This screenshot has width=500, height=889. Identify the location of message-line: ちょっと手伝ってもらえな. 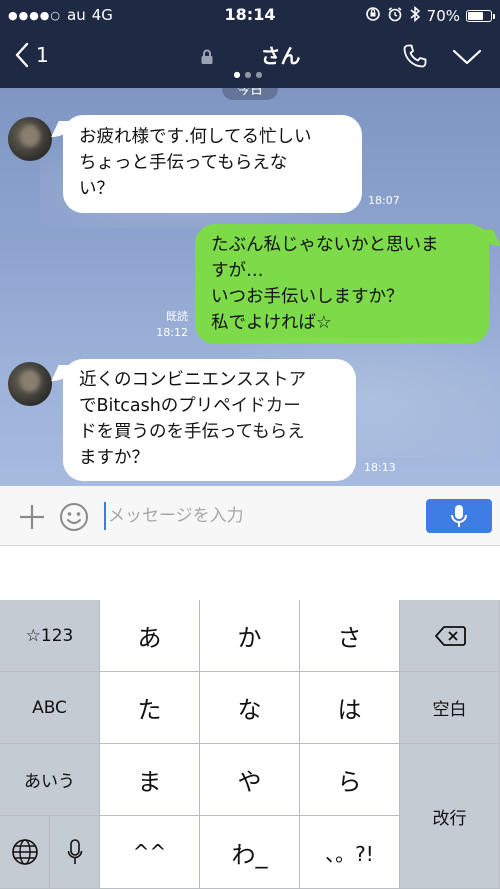
(183, 163).